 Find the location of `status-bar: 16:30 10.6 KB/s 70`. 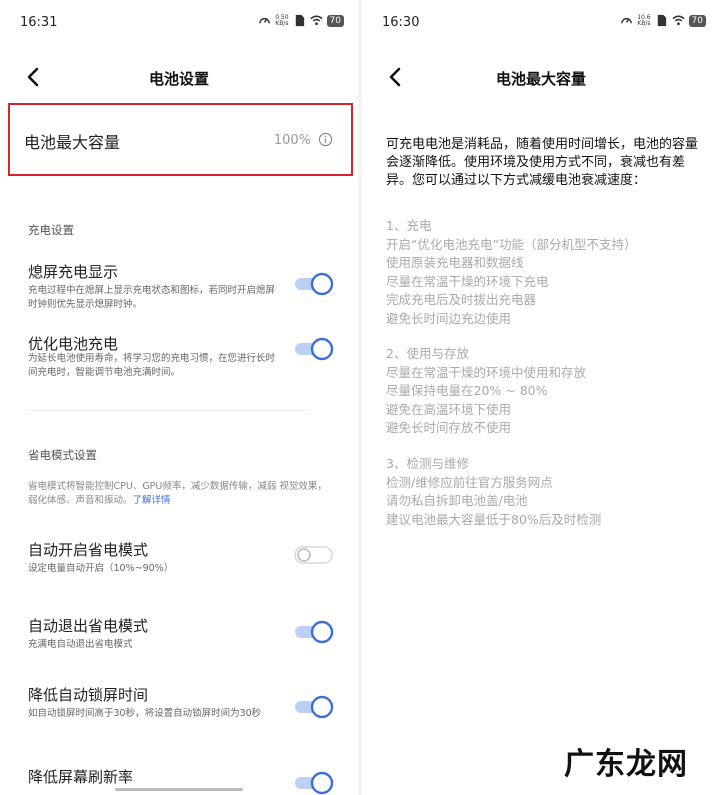

status-bar: 16:30 10.6 KB/s 70 is located at coordinates (541, 23).